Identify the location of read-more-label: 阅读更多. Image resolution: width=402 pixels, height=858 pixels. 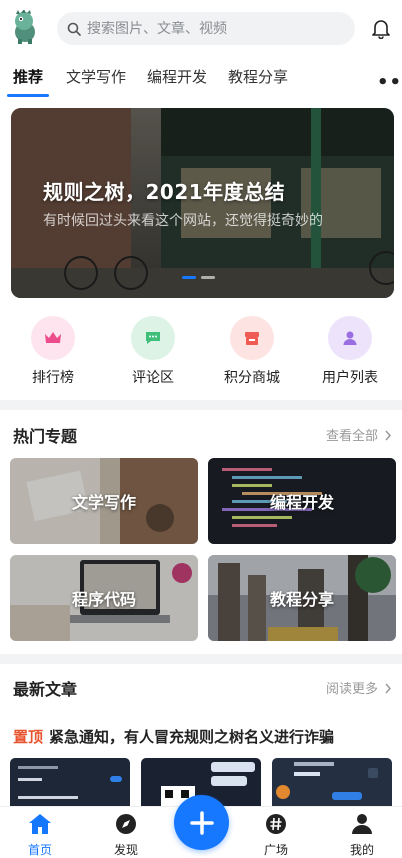
(352, 689).